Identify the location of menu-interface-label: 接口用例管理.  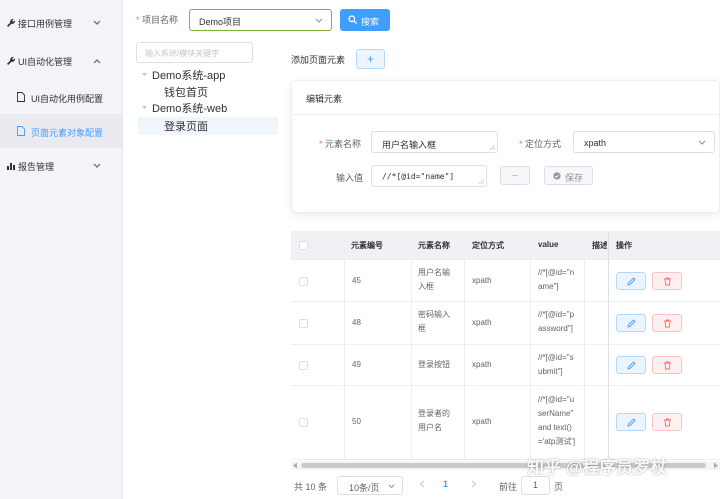
(45, 23).